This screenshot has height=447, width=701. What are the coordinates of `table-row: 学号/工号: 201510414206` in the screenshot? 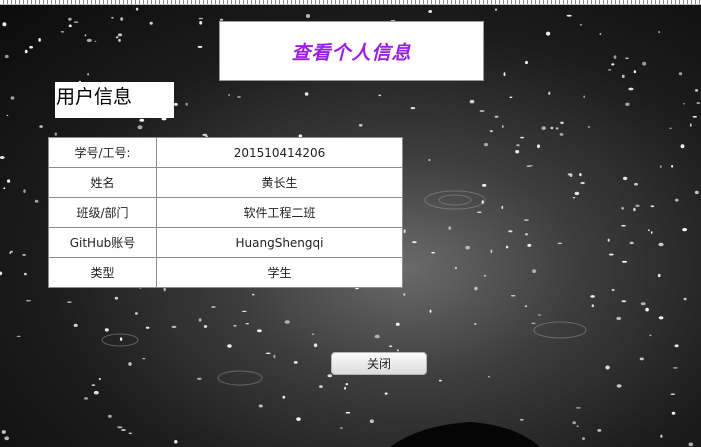 It's located at (225, 152).